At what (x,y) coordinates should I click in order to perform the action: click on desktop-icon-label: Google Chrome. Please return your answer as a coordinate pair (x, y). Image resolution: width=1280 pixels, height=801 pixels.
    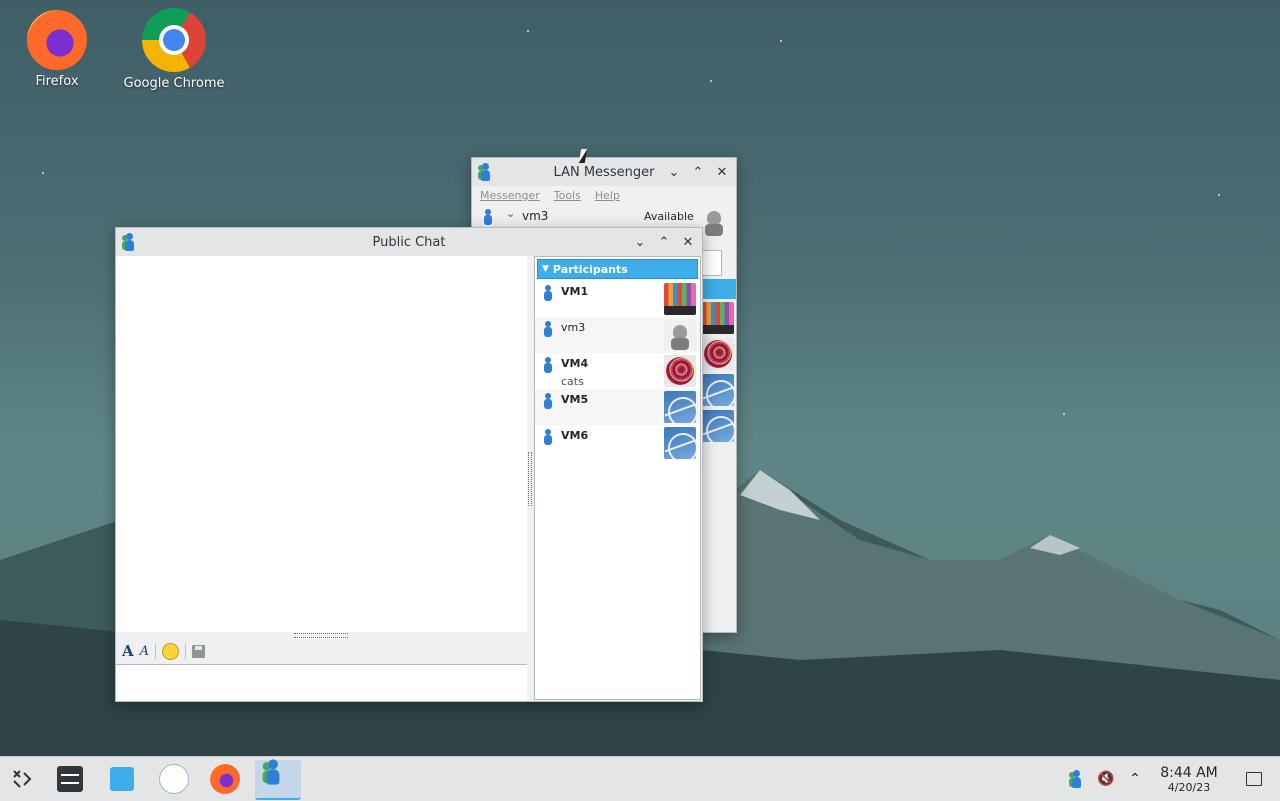
    Looking at the image, I should click on (174, 83).